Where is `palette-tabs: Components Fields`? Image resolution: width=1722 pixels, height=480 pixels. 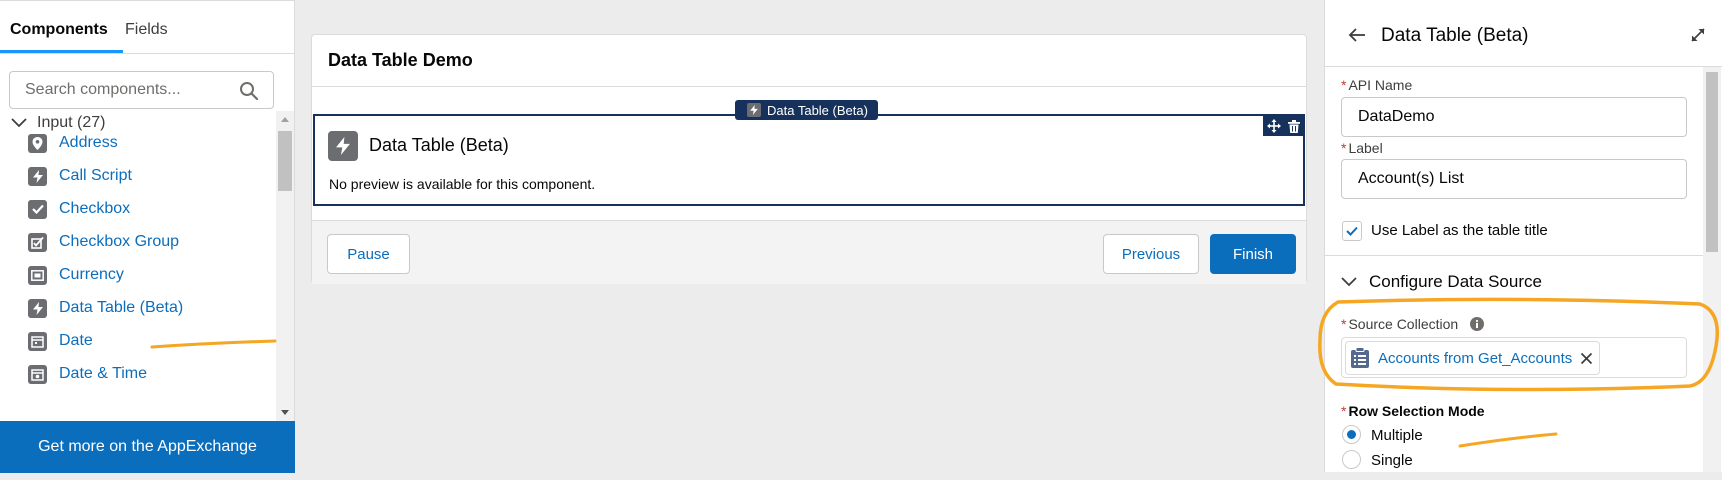
palette-tabs: Components Fields is located at coordinates (147, 27).